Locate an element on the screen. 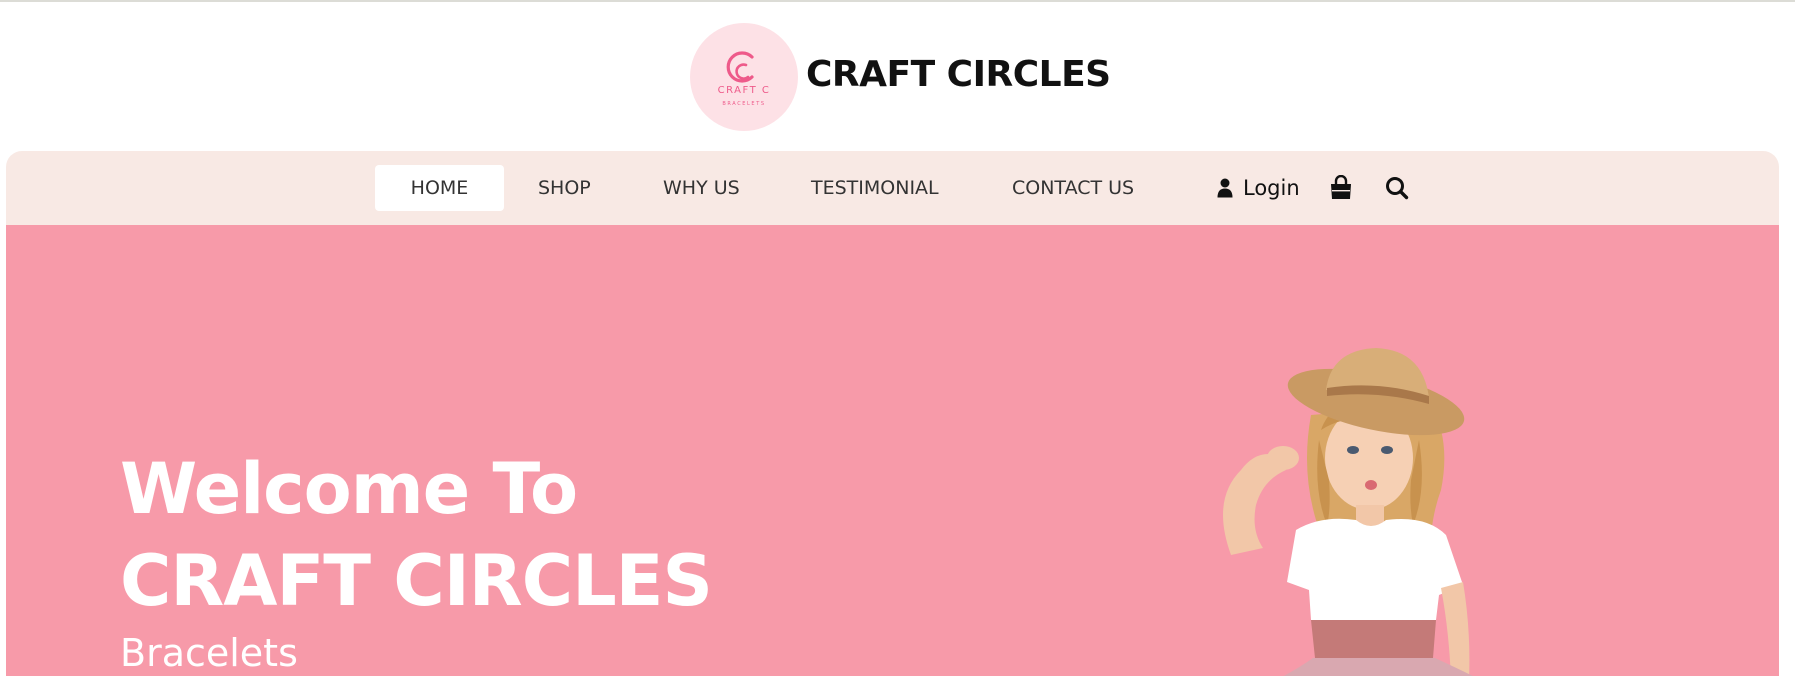  login-label: Login is located at coordinates (1271, 188).